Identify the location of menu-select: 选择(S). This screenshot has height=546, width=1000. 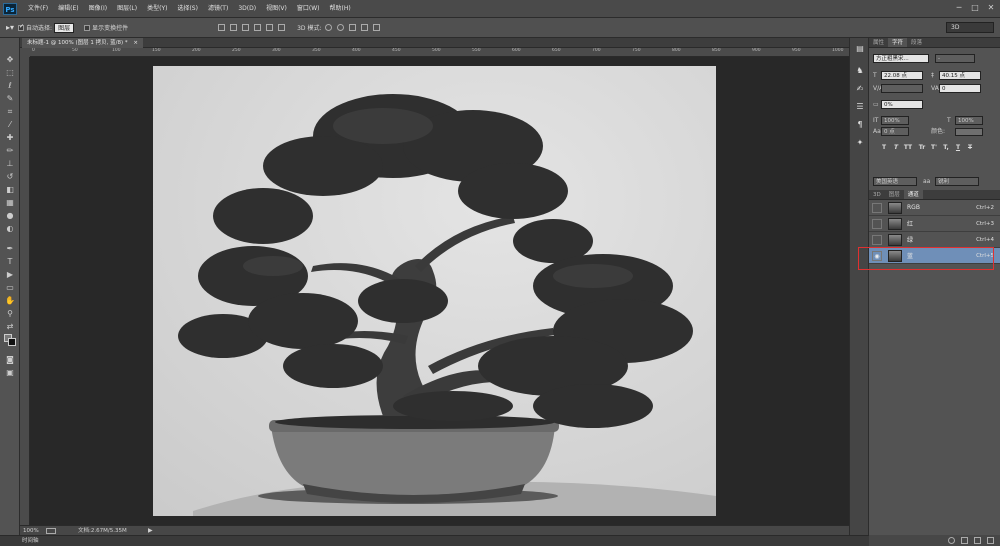
(187, 9).